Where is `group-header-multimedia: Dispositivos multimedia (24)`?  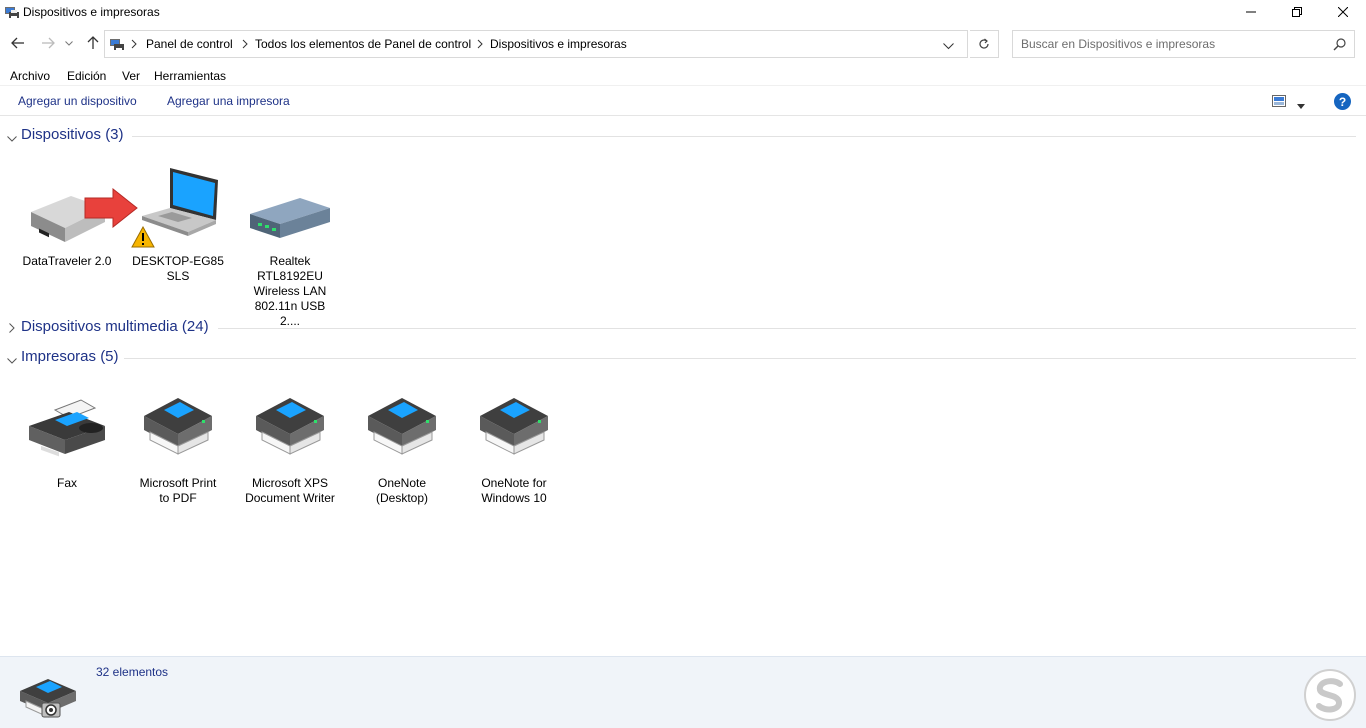
group-header-multimedia: Dispositivos multimedia (24) is located at coordinates (683, 328).